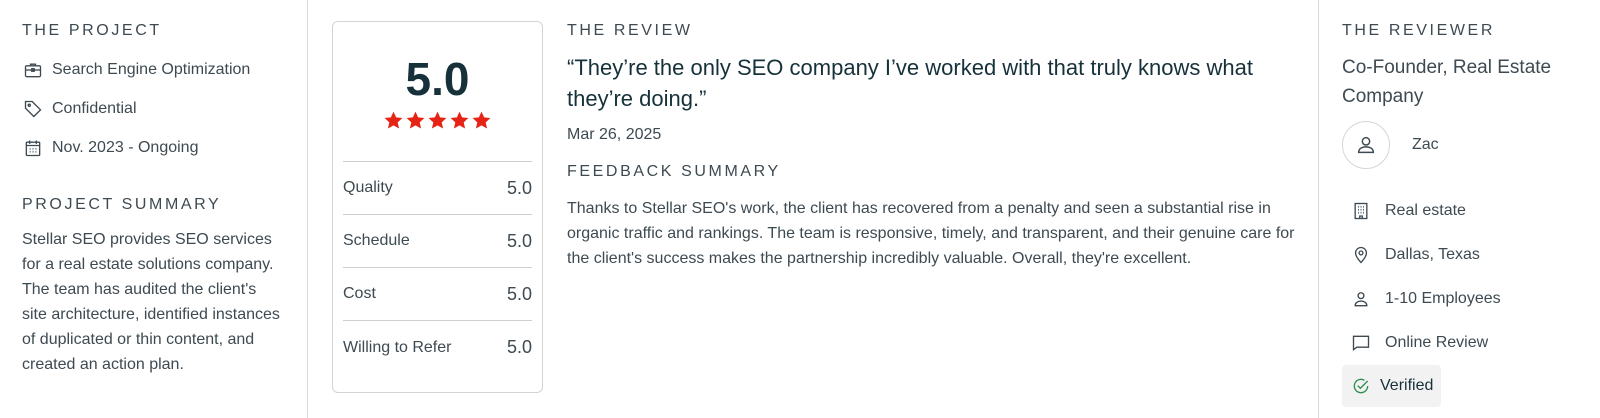 The width and height of the screenshot is (1600, 418). What do you see at coordinates (92, 30) in the screenshot?
I see `project-section-title: THE PROJECT` at bounding box center [92, 30].